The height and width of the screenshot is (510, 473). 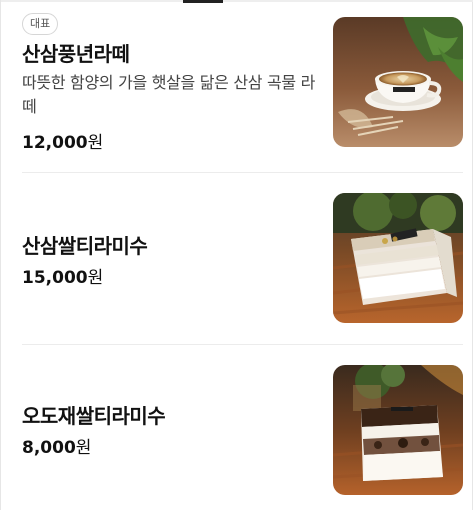 I want to click on price-number: 15,000, so click(x=55, y=278).